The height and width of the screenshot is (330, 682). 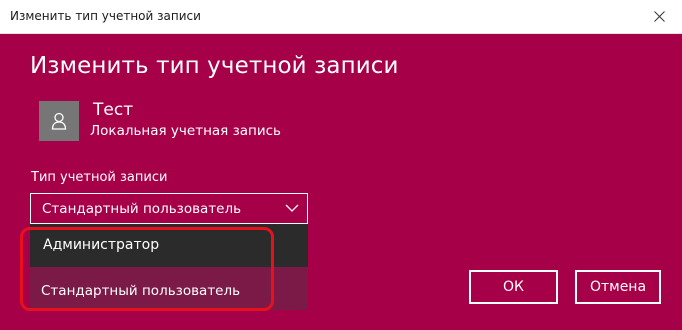 What do you see at coordinates (99, 177) in the screenshot?
I see `account-type-label: Тип учетной записи` at bounding box center [99, 177].